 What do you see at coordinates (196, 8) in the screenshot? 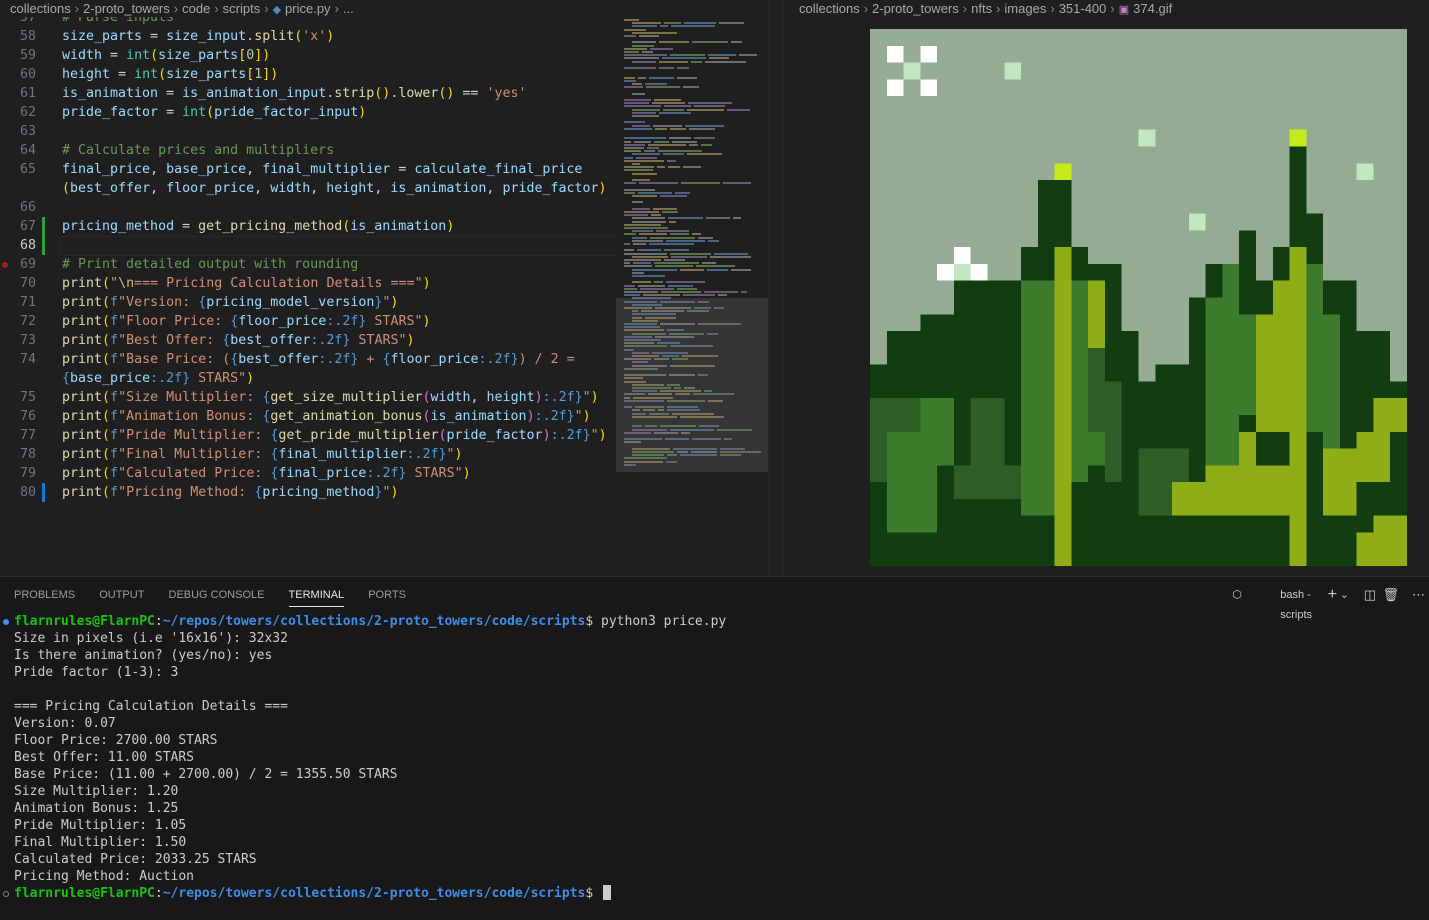
I see `breadcrumb-item: code` at bounding box center [196, 8].